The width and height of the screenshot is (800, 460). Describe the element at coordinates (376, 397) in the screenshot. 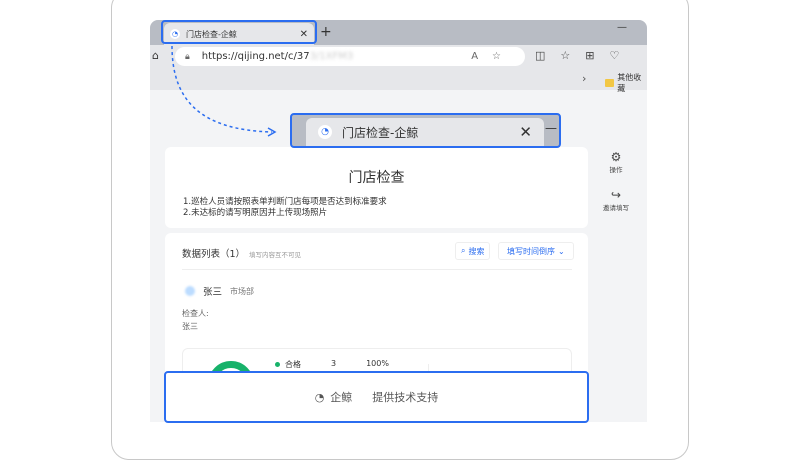

I see `footer-callout: ◔ 企鲸 提供技术支持` at that location.